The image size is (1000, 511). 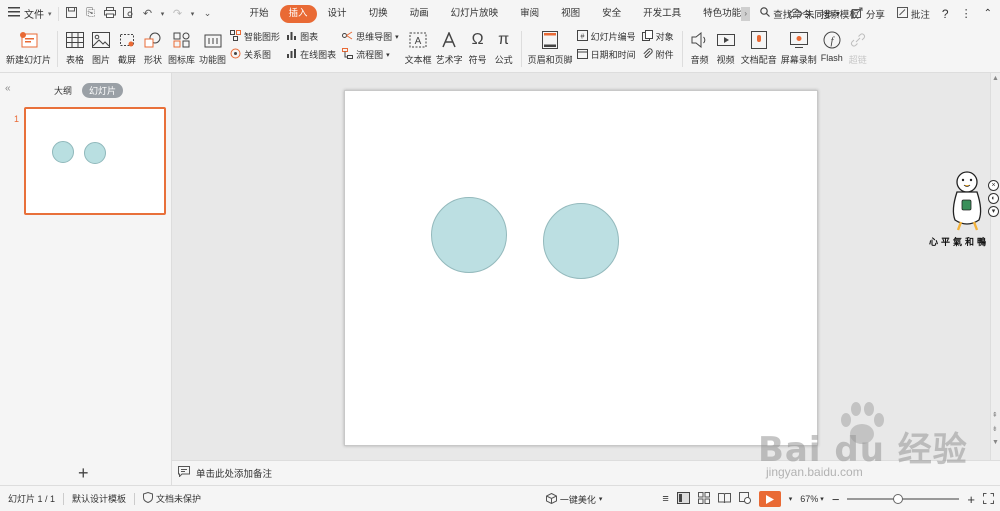 I want to click on relation-chart-button: 关系图, so click(x=255, y=54).